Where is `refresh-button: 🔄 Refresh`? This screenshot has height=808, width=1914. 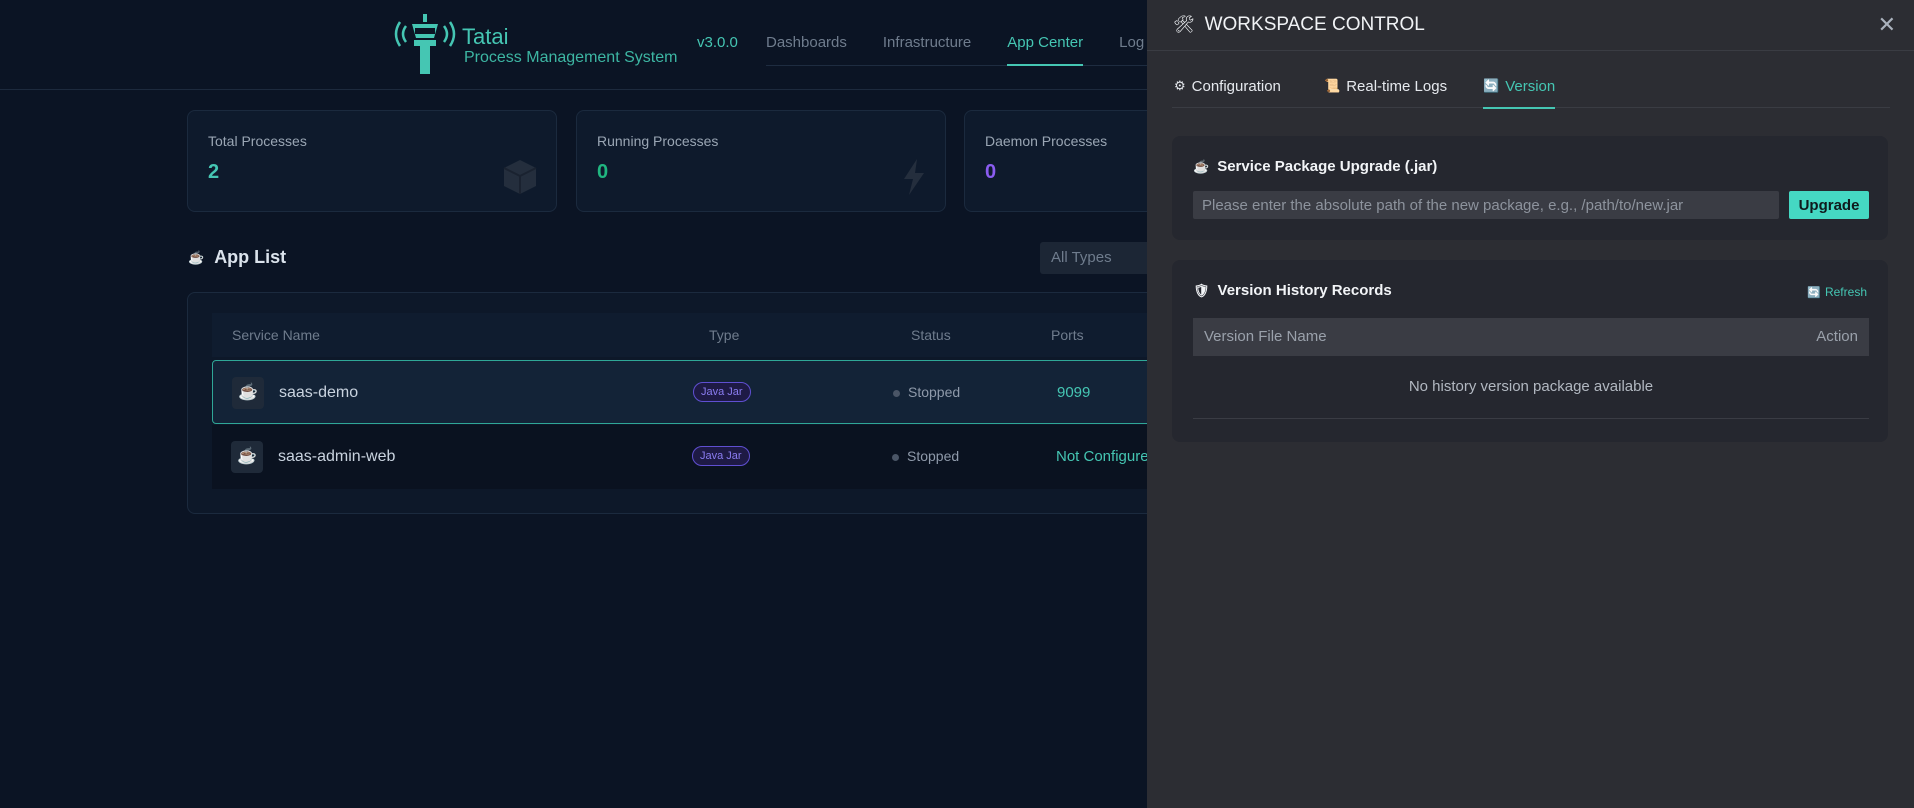
refresh-button: 🔄 Refresh is located at coordinates (1837, 292).